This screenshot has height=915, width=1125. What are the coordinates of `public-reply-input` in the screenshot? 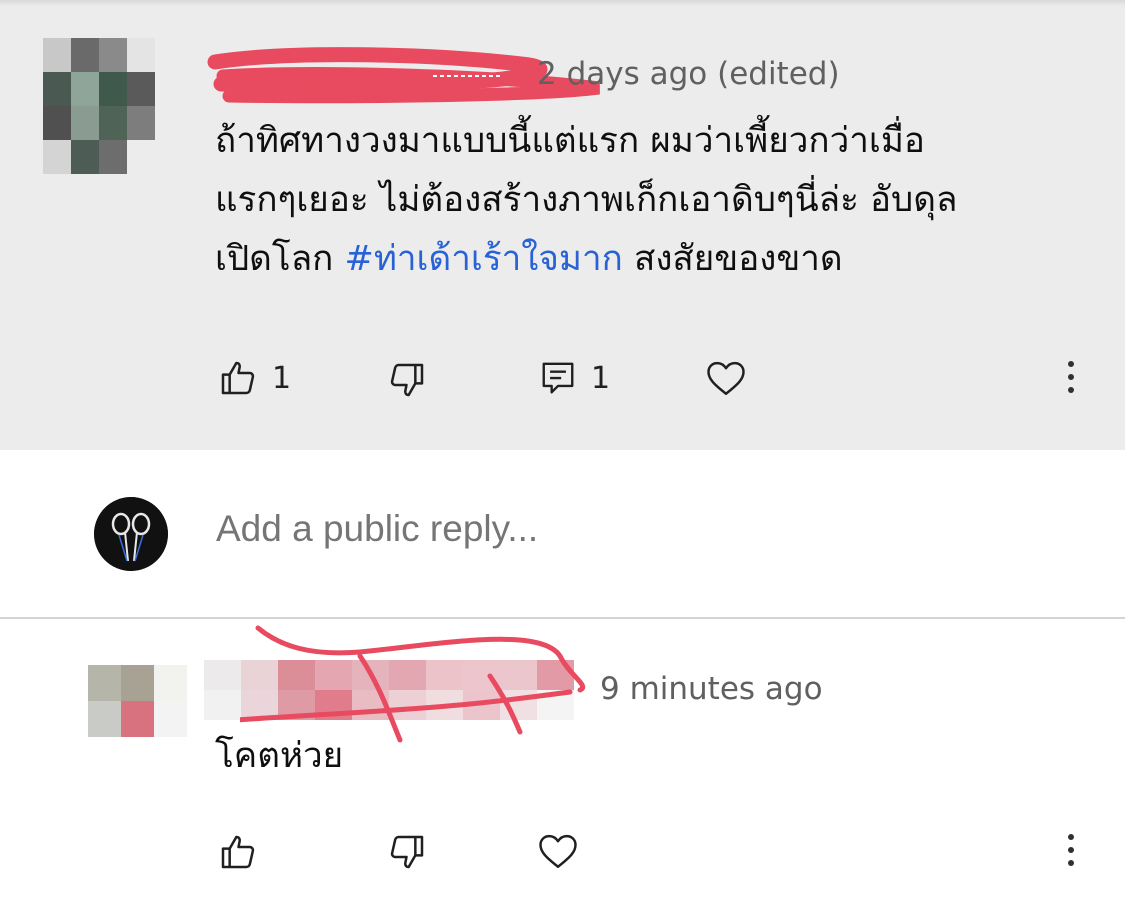 It's located at (616, 529).